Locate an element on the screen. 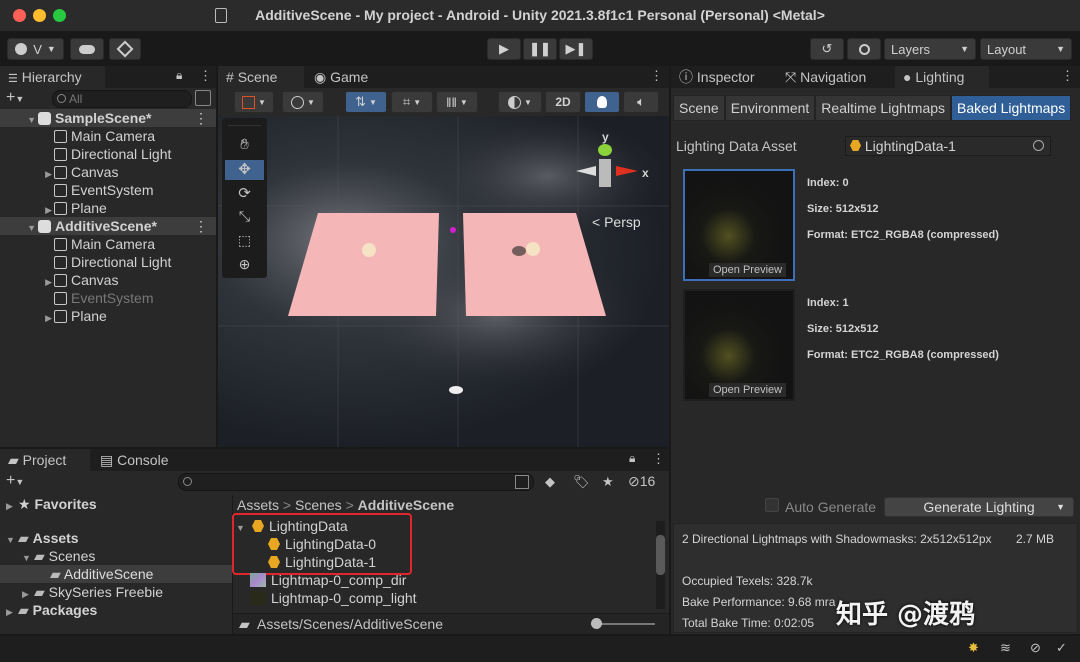 This screenshot has height=662, width=1080. tab-scene: # Scene is located at coordinates (261, 77).